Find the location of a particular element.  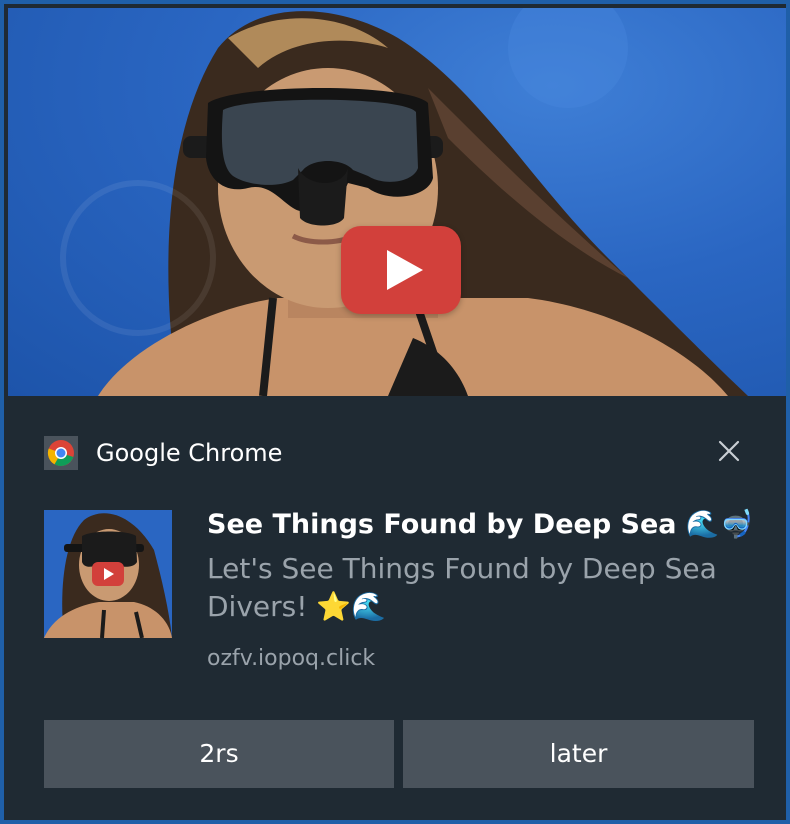

close-icon is located at coordinates (729, 451).